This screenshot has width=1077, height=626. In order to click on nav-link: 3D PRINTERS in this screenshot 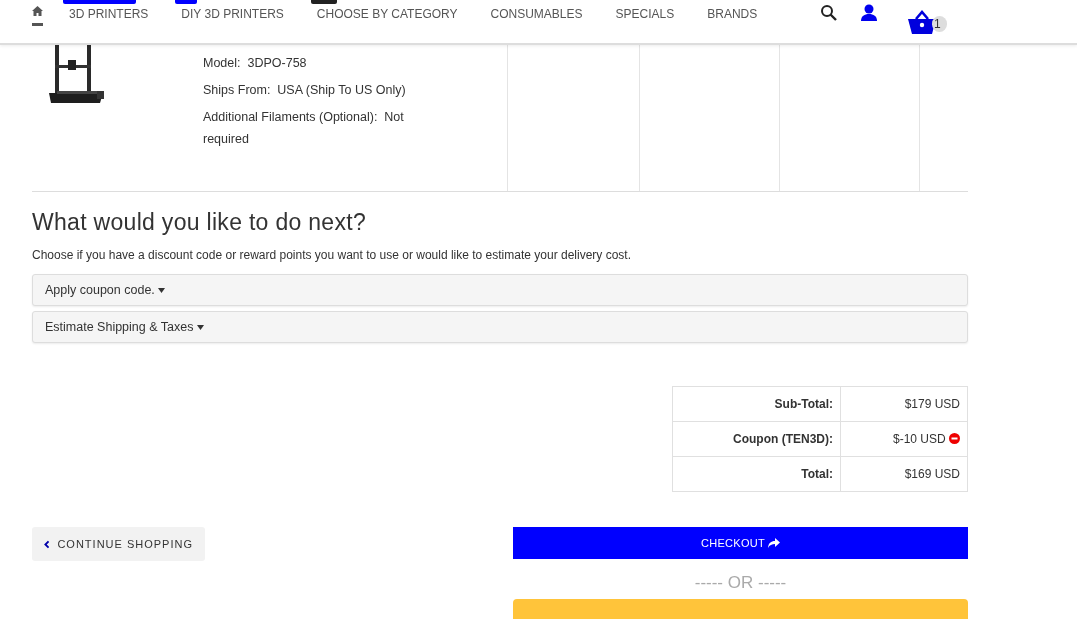, I will do `click(109, 11)`.